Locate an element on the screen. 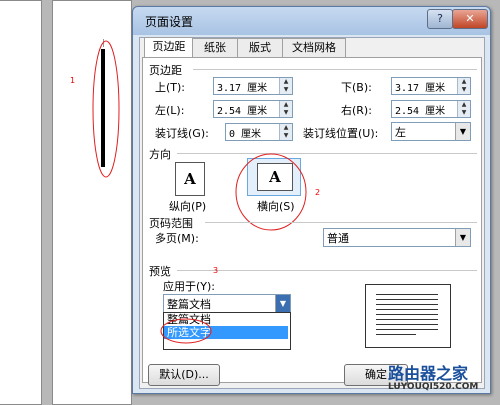  apply-to-select: 整篇文档 ▼ is located at coordinates (227, 303).